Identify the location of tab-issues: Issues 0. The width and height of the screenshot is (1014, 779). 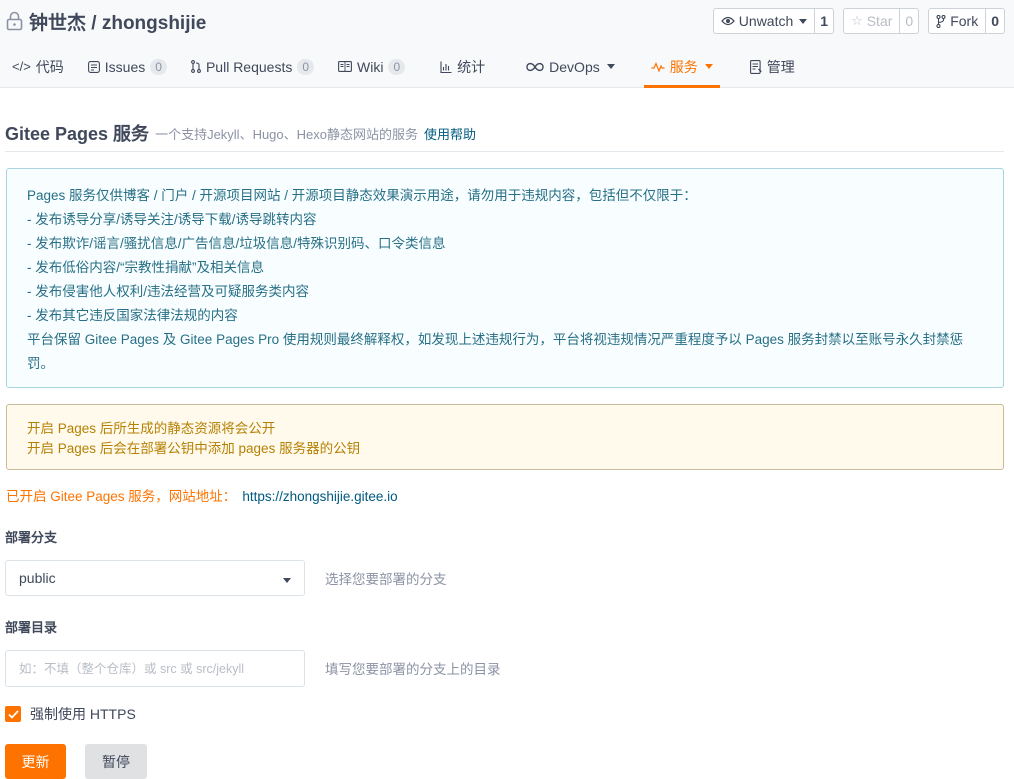
(127, 66).